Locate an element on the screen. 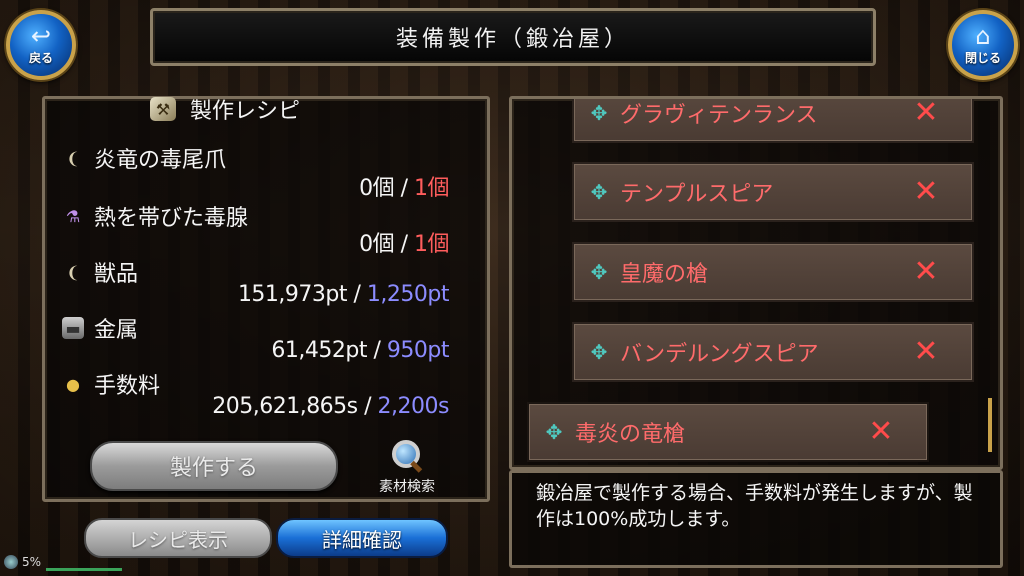 This screenshot has width=1024, height=576. material-label: 獣品 is located at coordinates (116, 274).